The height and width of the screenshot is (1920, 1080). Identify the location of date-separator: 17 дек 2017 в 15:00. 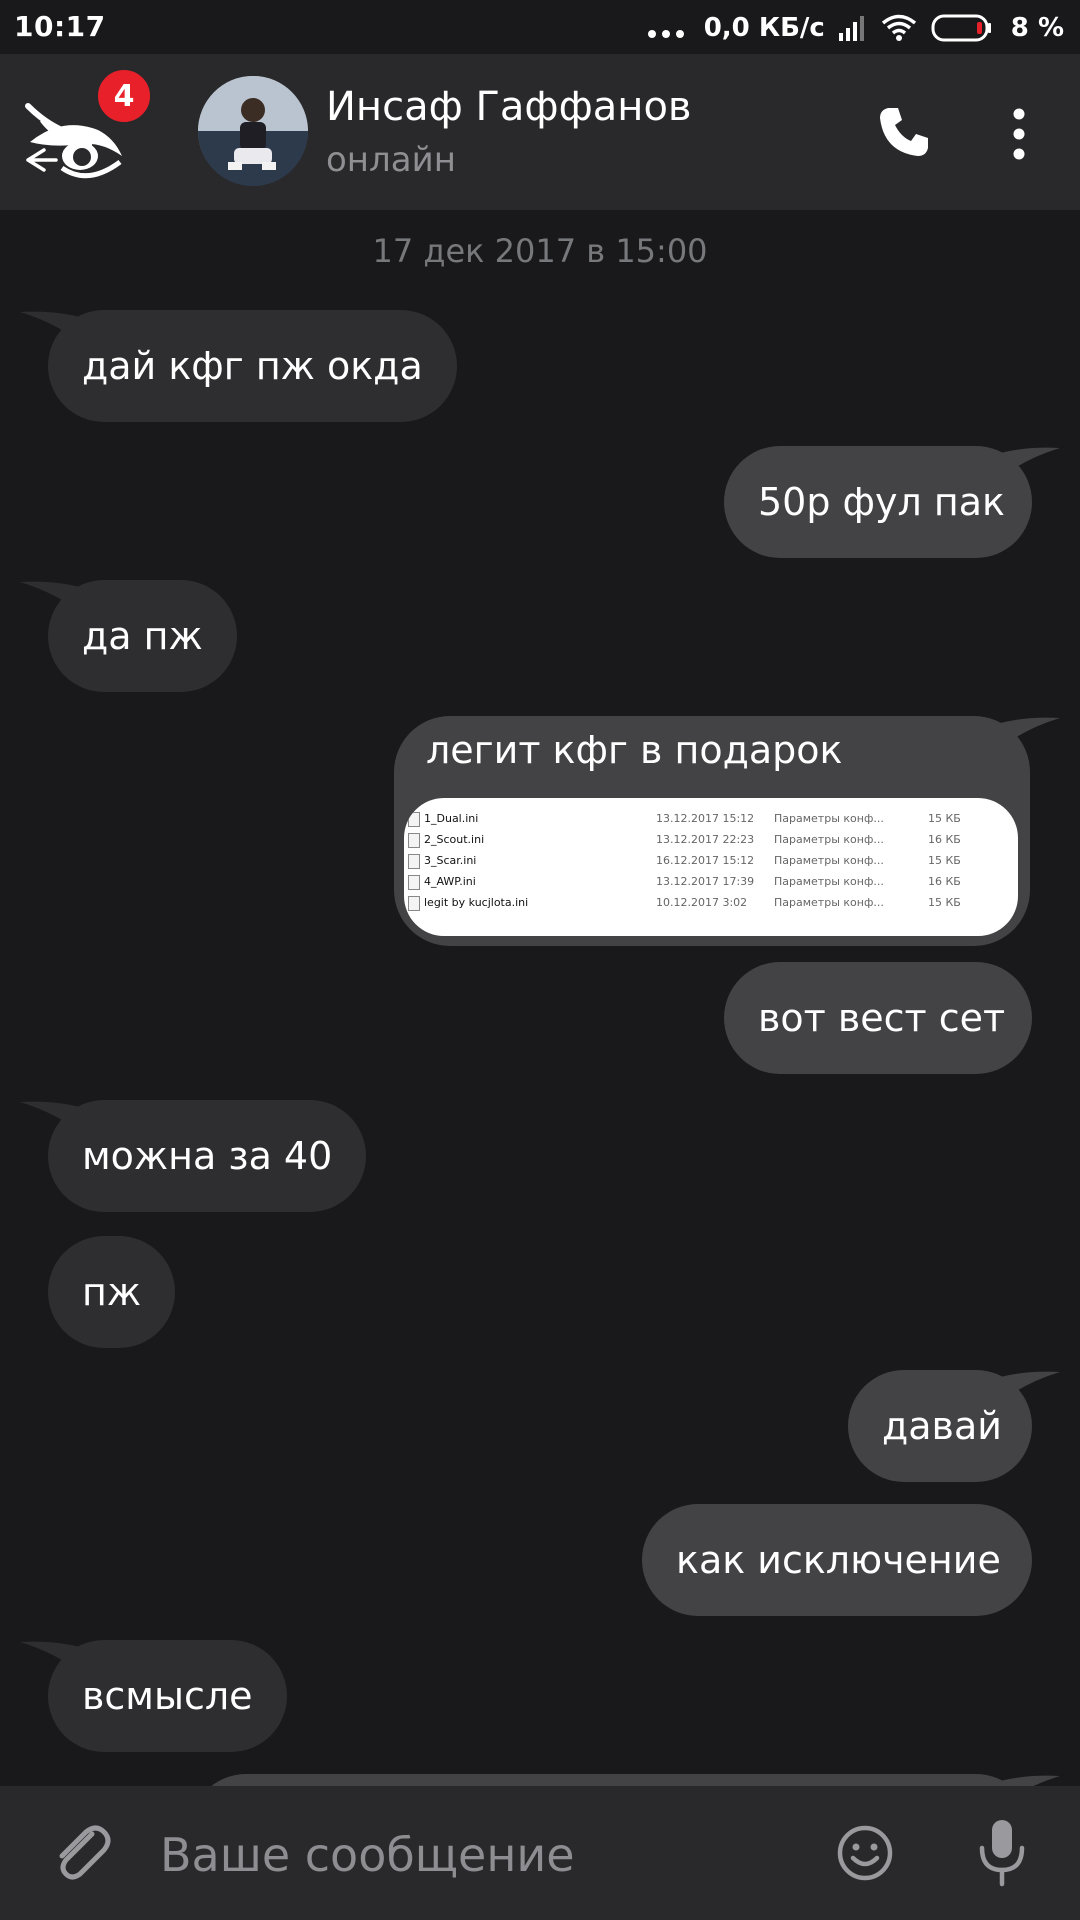
(540, 251).